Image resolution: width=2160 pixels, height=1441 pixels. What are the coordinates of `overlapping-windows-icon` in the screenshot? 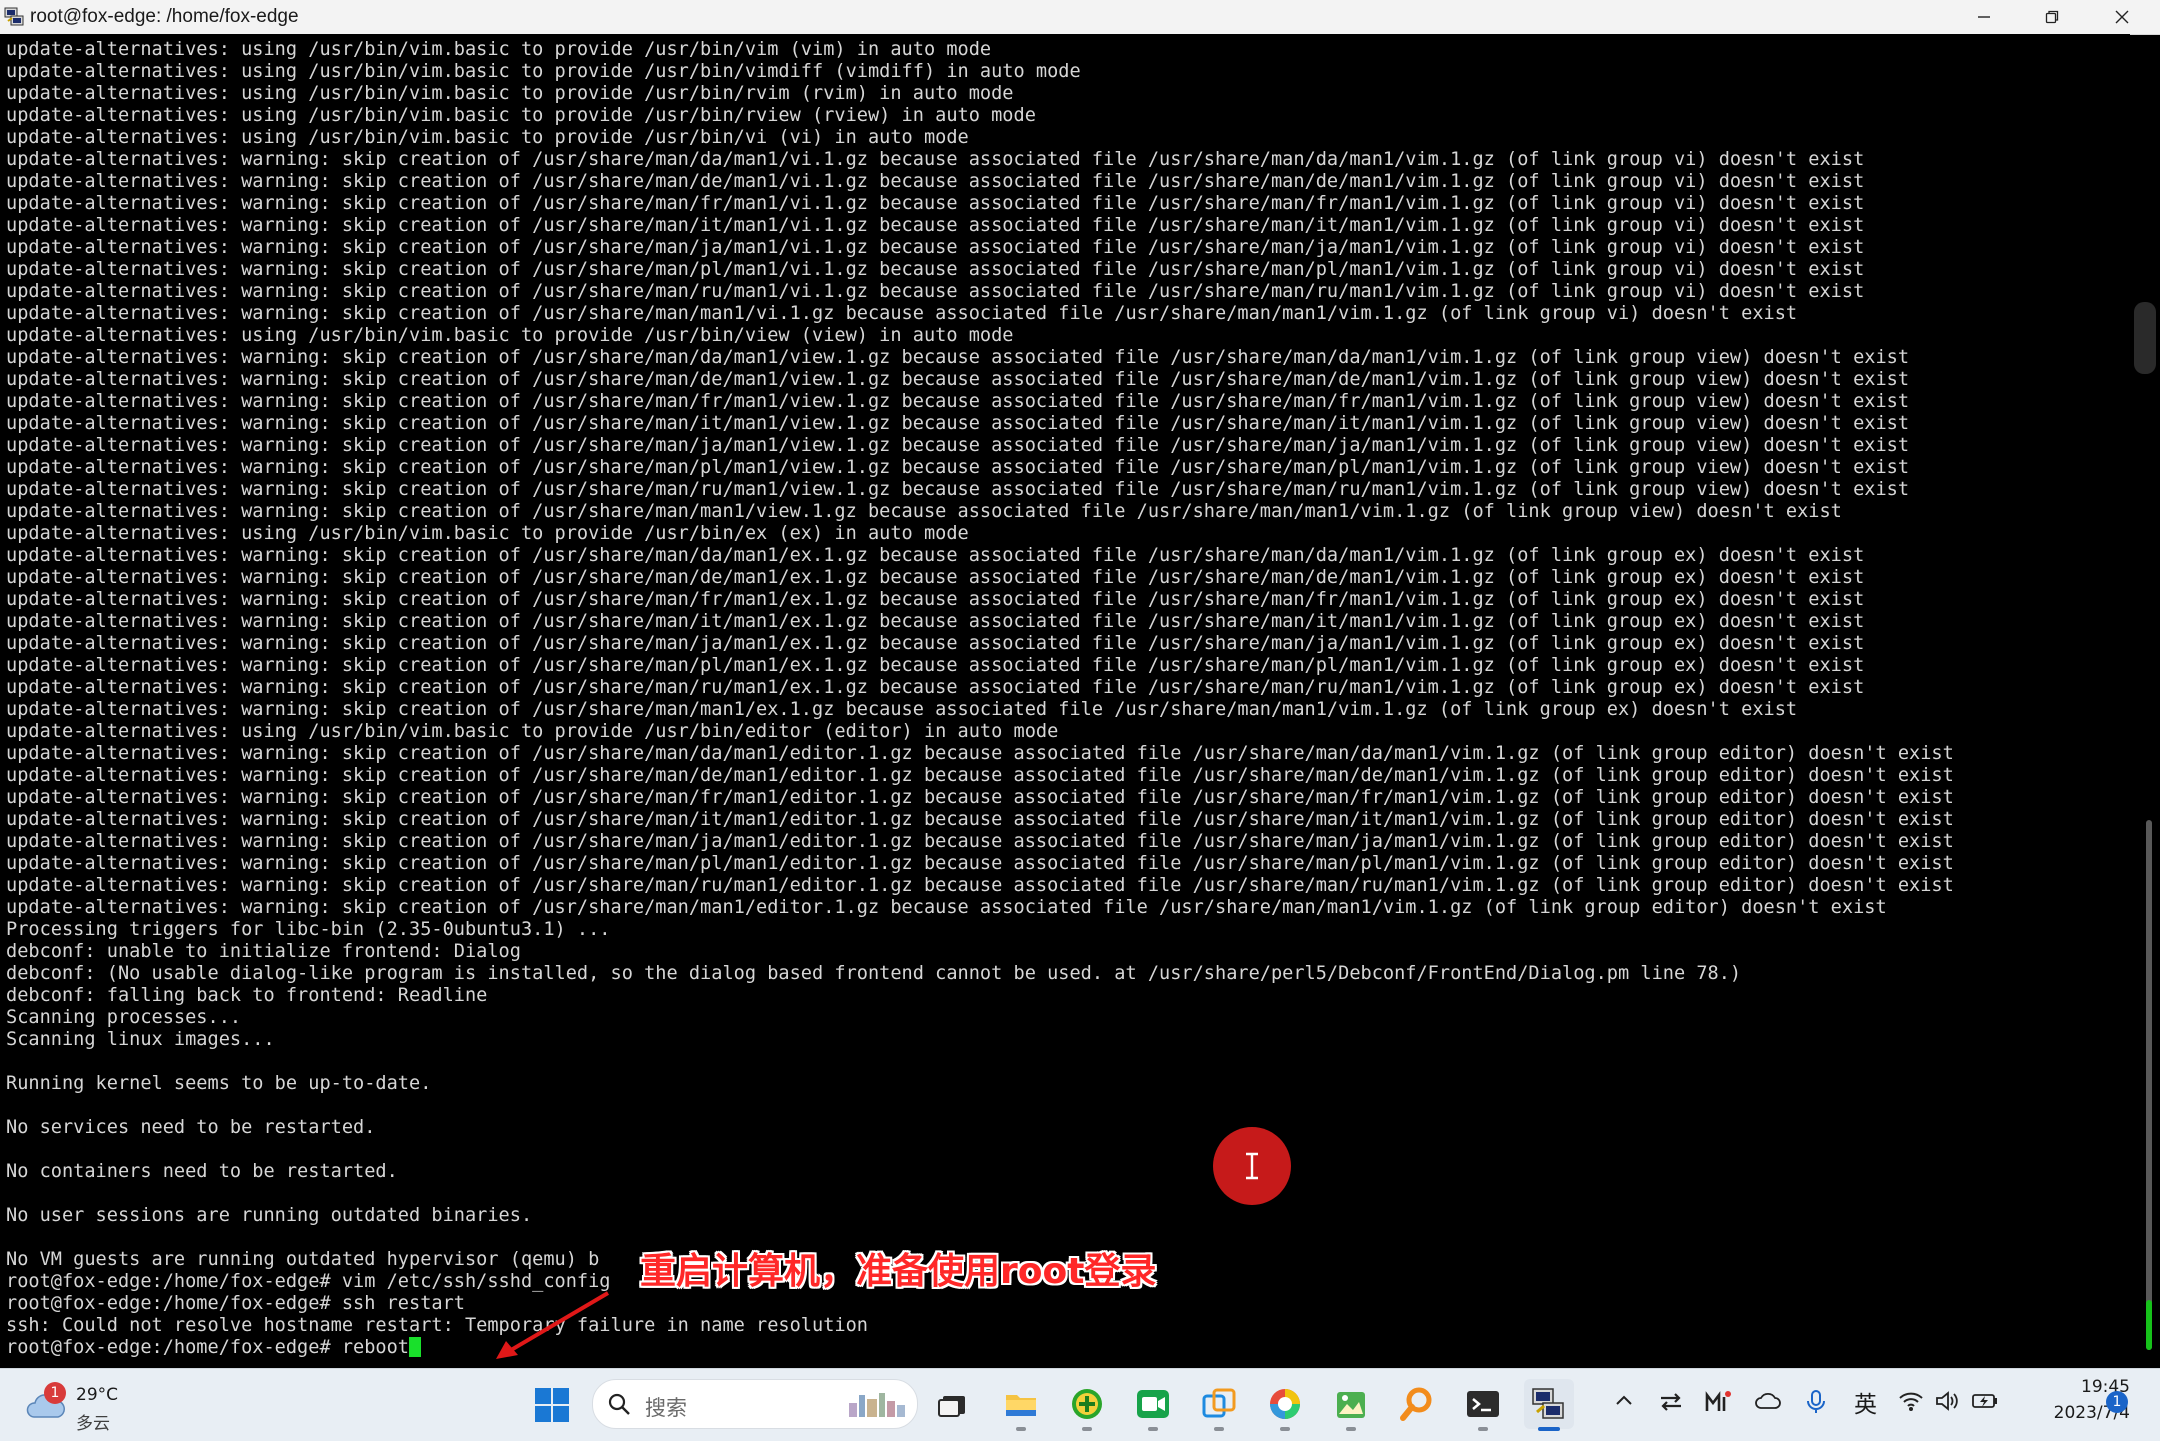 It's located at (1219, 1403).